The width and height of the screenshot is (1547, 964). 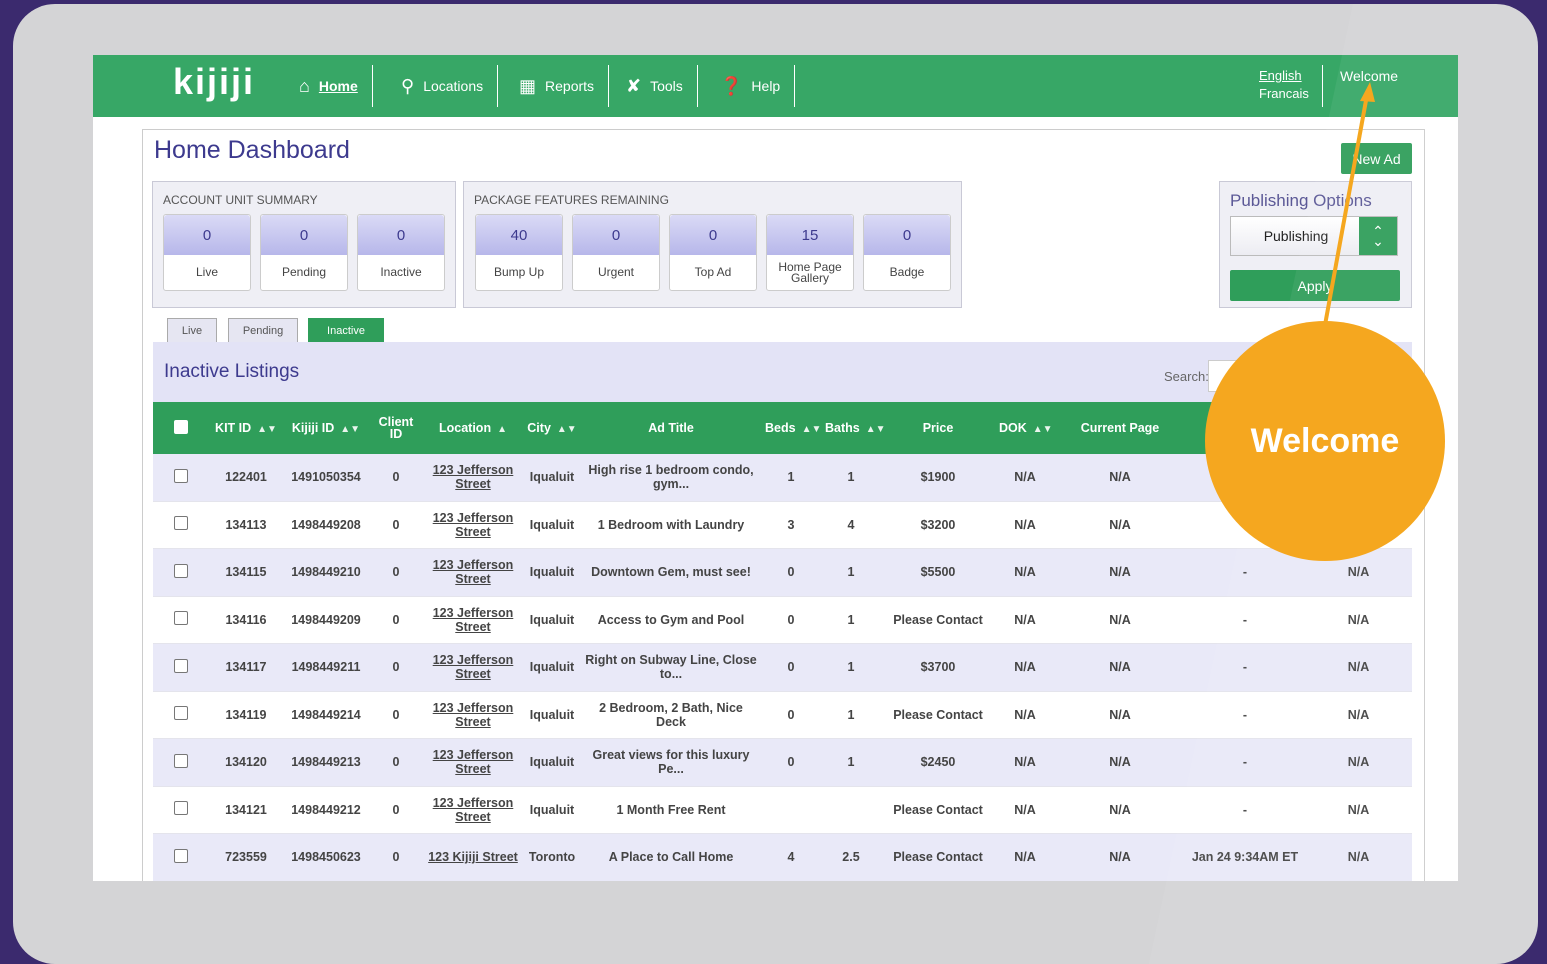 I want to click on tab-pending: Pending, so click(x=263, y=330).